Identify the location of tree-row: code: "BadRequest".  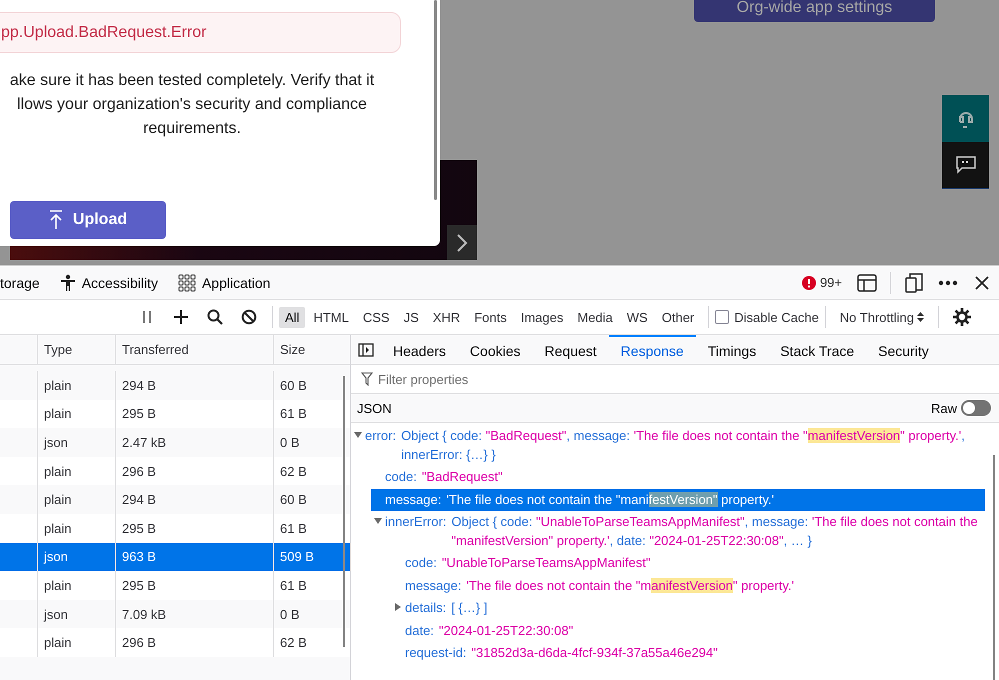
(678, 477).